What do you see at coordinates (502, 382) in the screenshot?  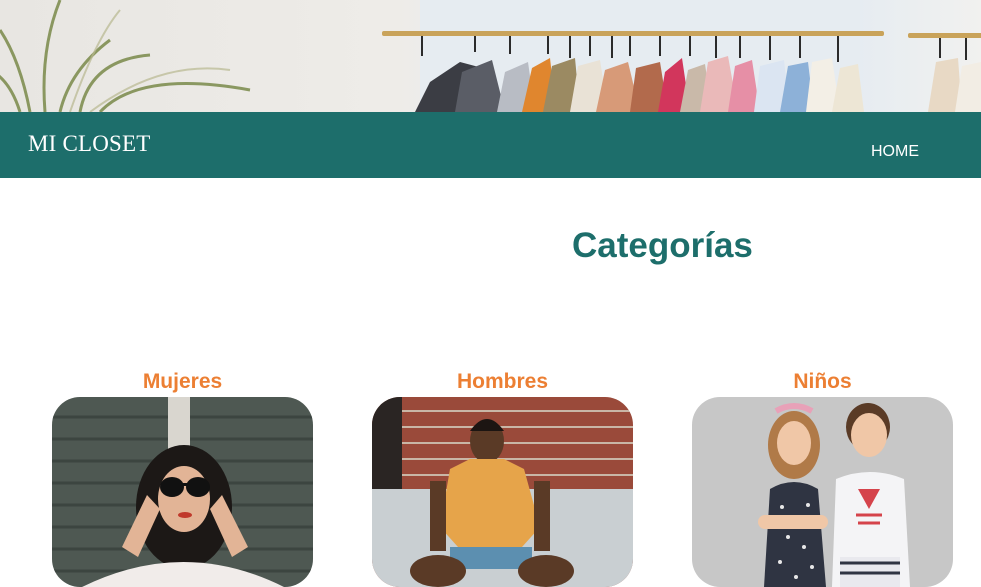 I see `category-label-hombres: Hombres` at bounding box center [502, 382].